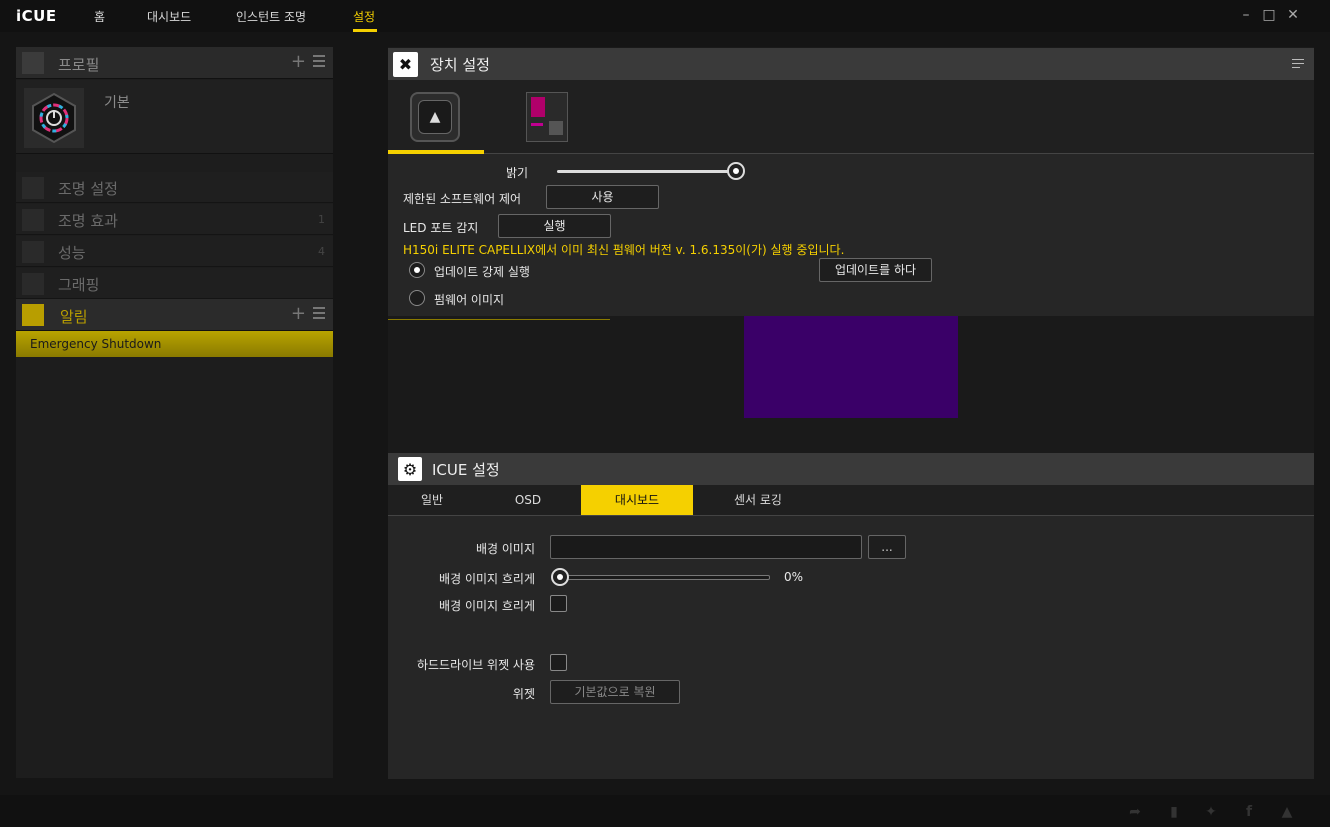  Describe the element at coordinates (875, 270) in the screenshot. I see `update-button: 업데이트를 하다` at that location.